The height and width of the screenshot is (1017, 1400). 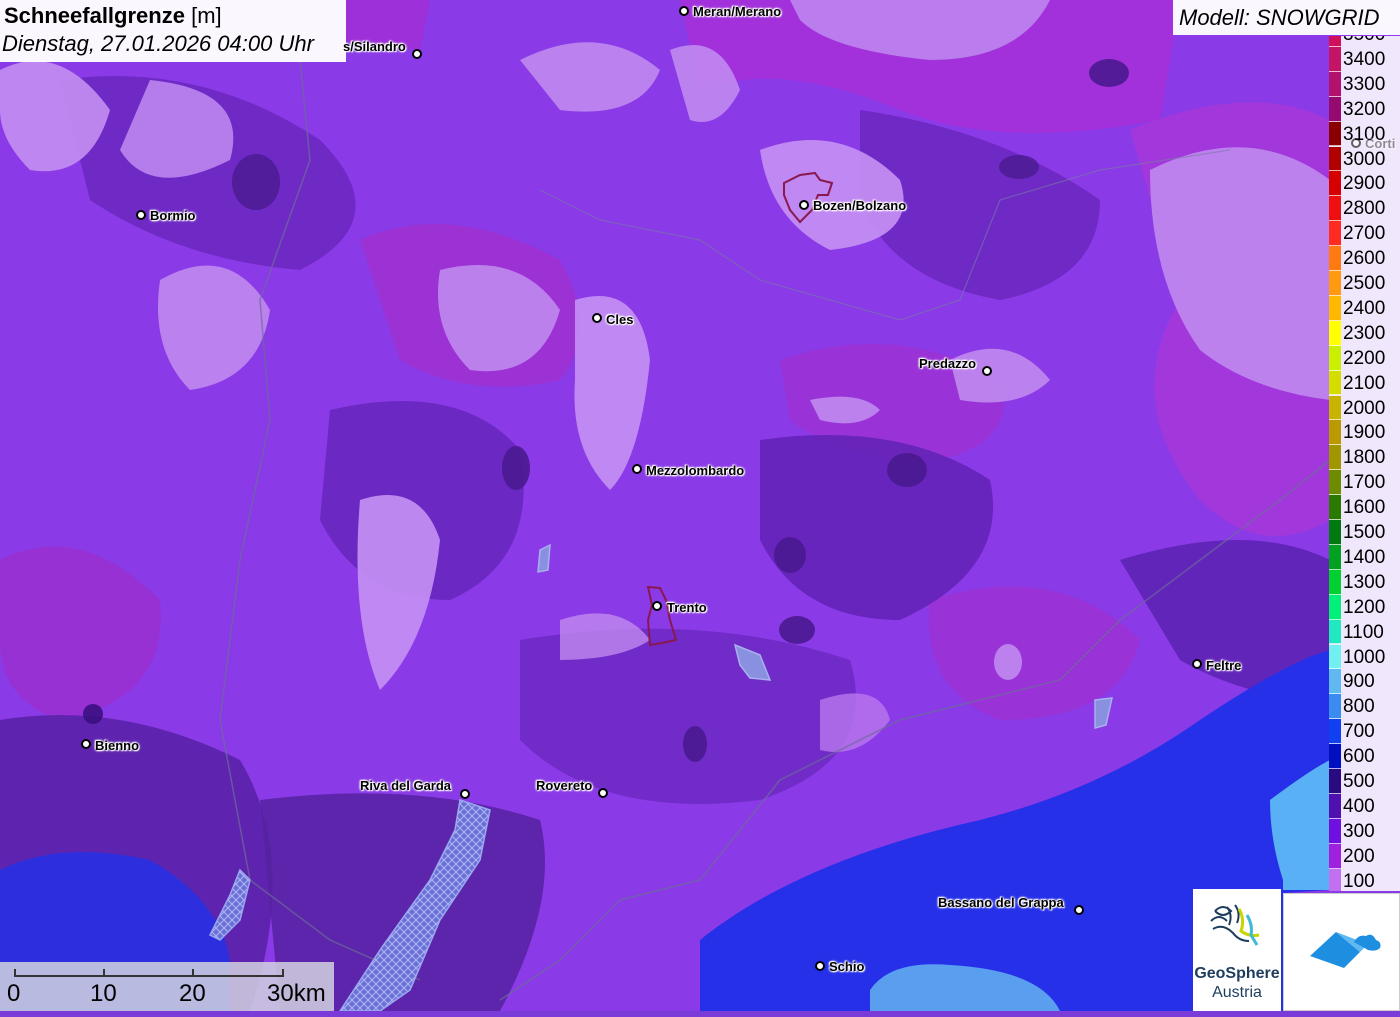 I want to click on legend-row: 3300, so click(x=1364, y=84).